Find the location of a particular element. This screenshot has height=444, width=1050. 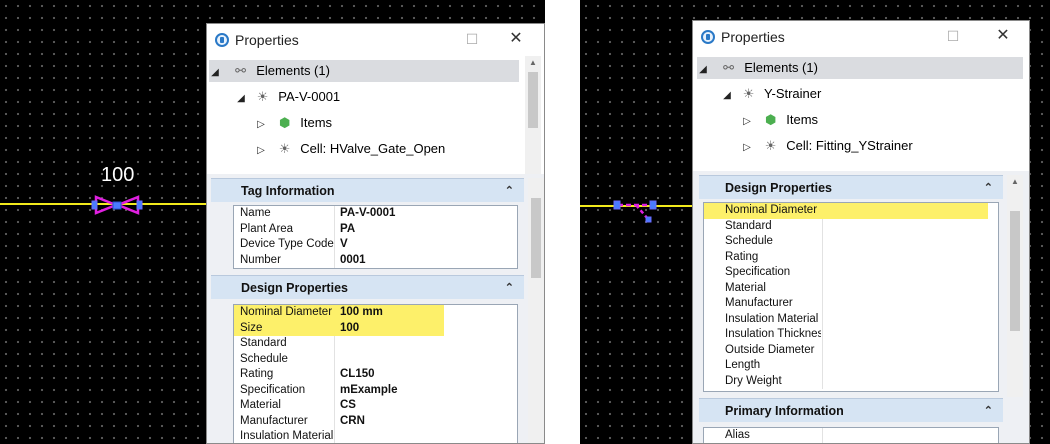

prop-value: PA is located at coordinates (348, 228).